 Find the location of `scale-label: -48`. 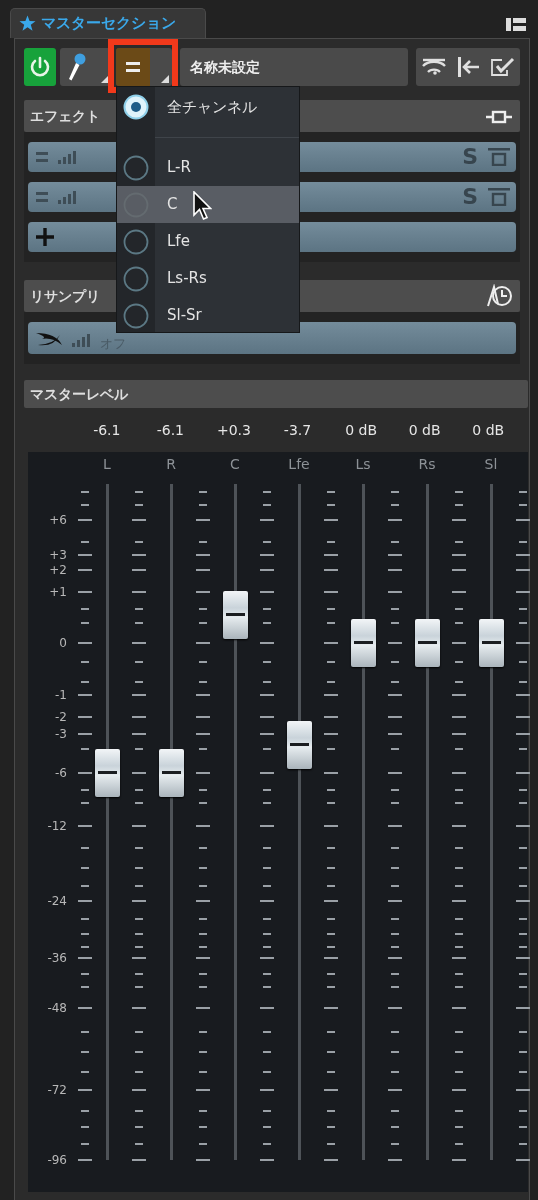

scale-label: -48 is located at coordinates (57, 1008).